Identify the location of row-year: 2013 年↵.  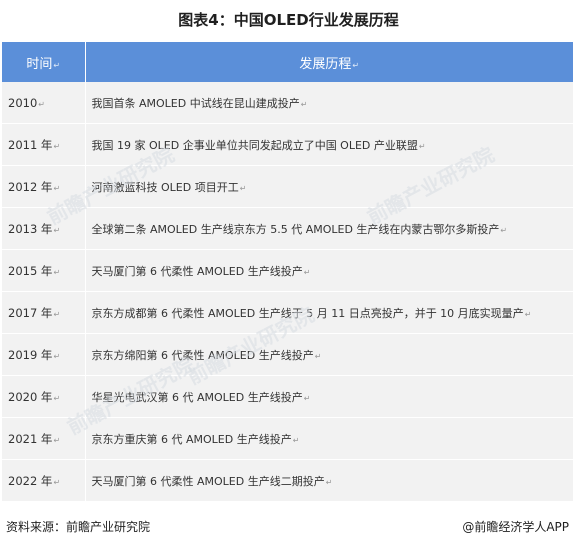
(44, 228).